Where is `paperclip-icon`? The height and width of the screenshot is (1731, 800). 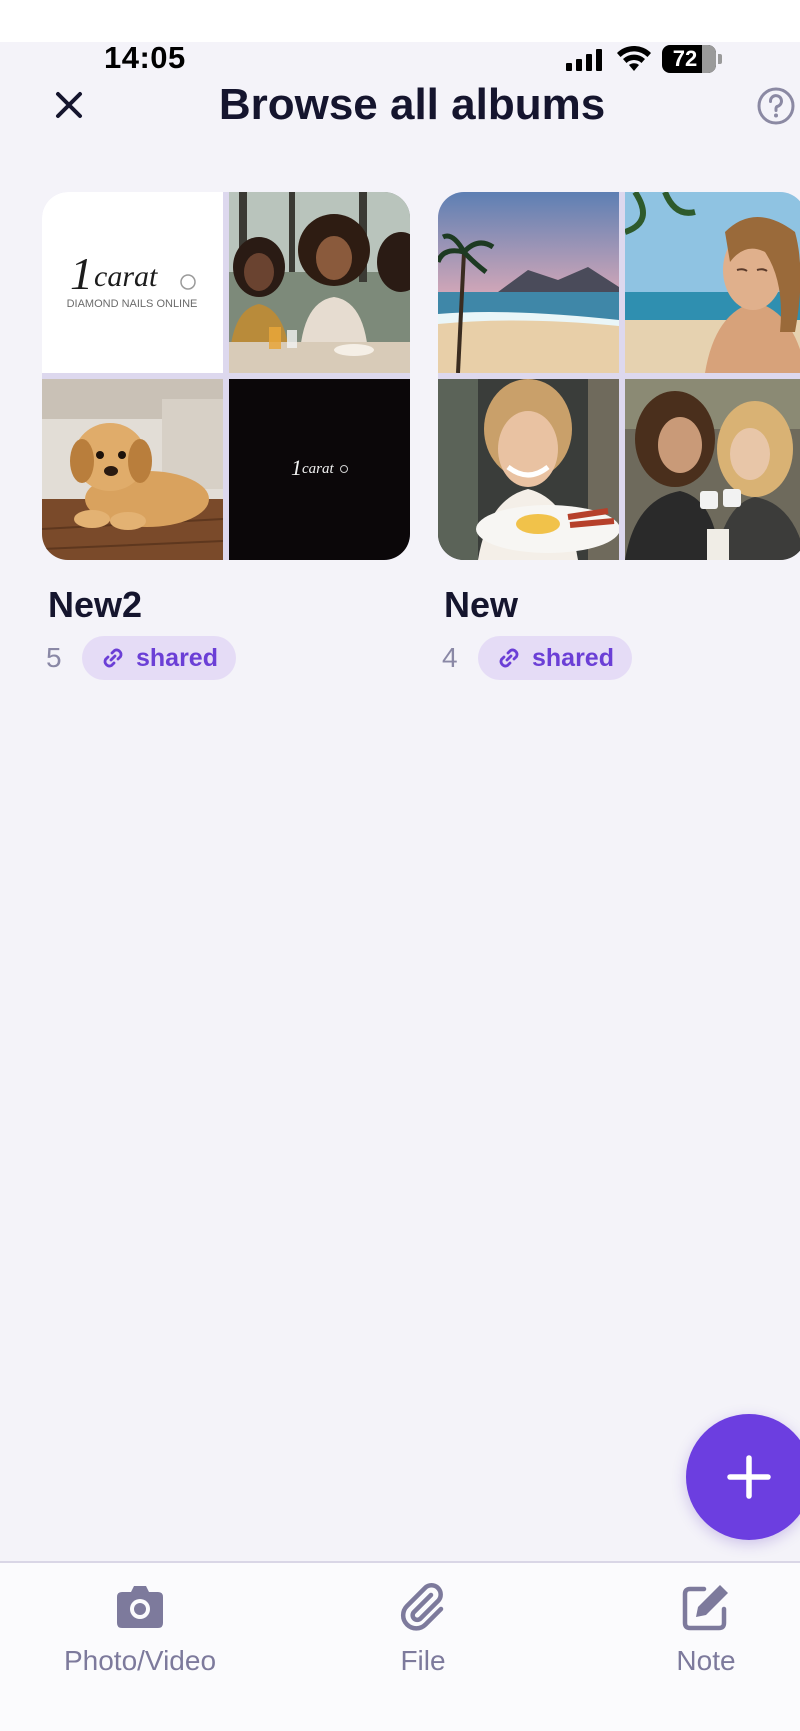
paperclip-icon is located at coordinates (422, 1607).